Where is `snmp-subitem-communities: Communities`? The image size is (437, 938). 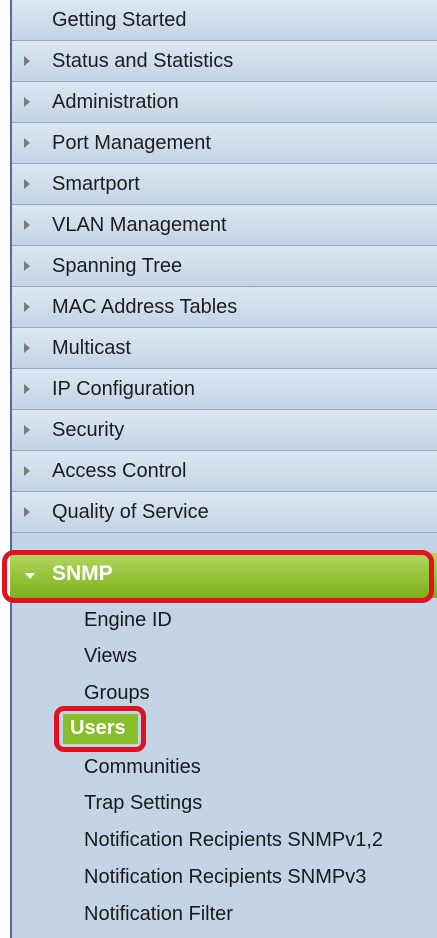
snmp-subitem-communities: Communities is located at coordinates (142, 767).